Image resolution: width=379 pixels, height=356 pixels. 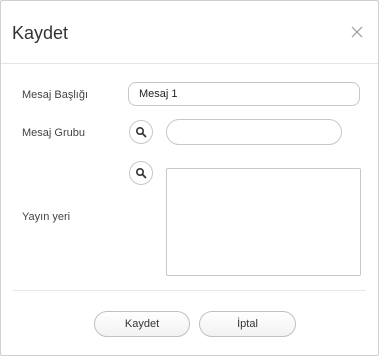 What do you see at coordinates (189, 63) in the screenshot?
I see `header-divider` at bounding box center [189, 63].